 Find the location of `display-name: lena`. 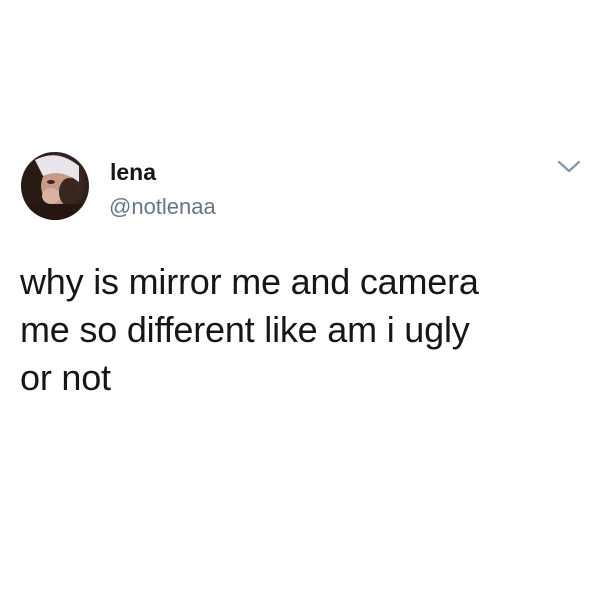

display-name: lena is located at coordinates (133, 172).